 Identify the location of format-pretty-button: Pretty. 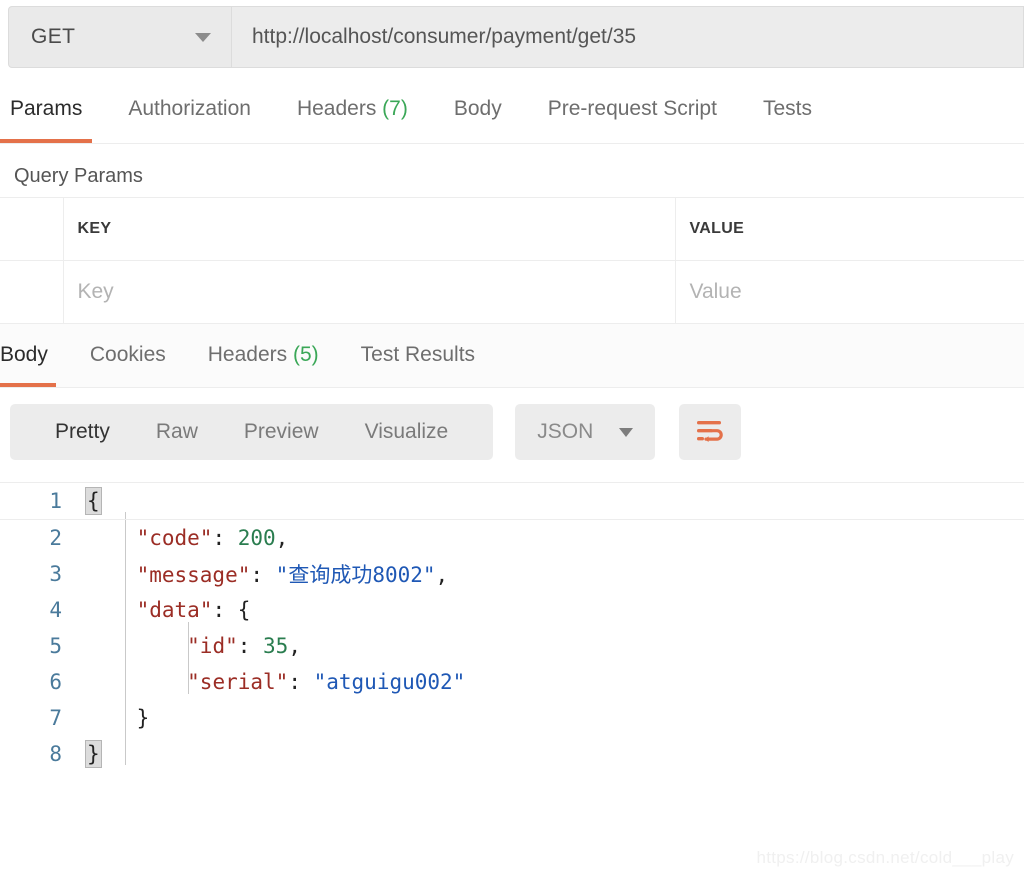
(82, 432).